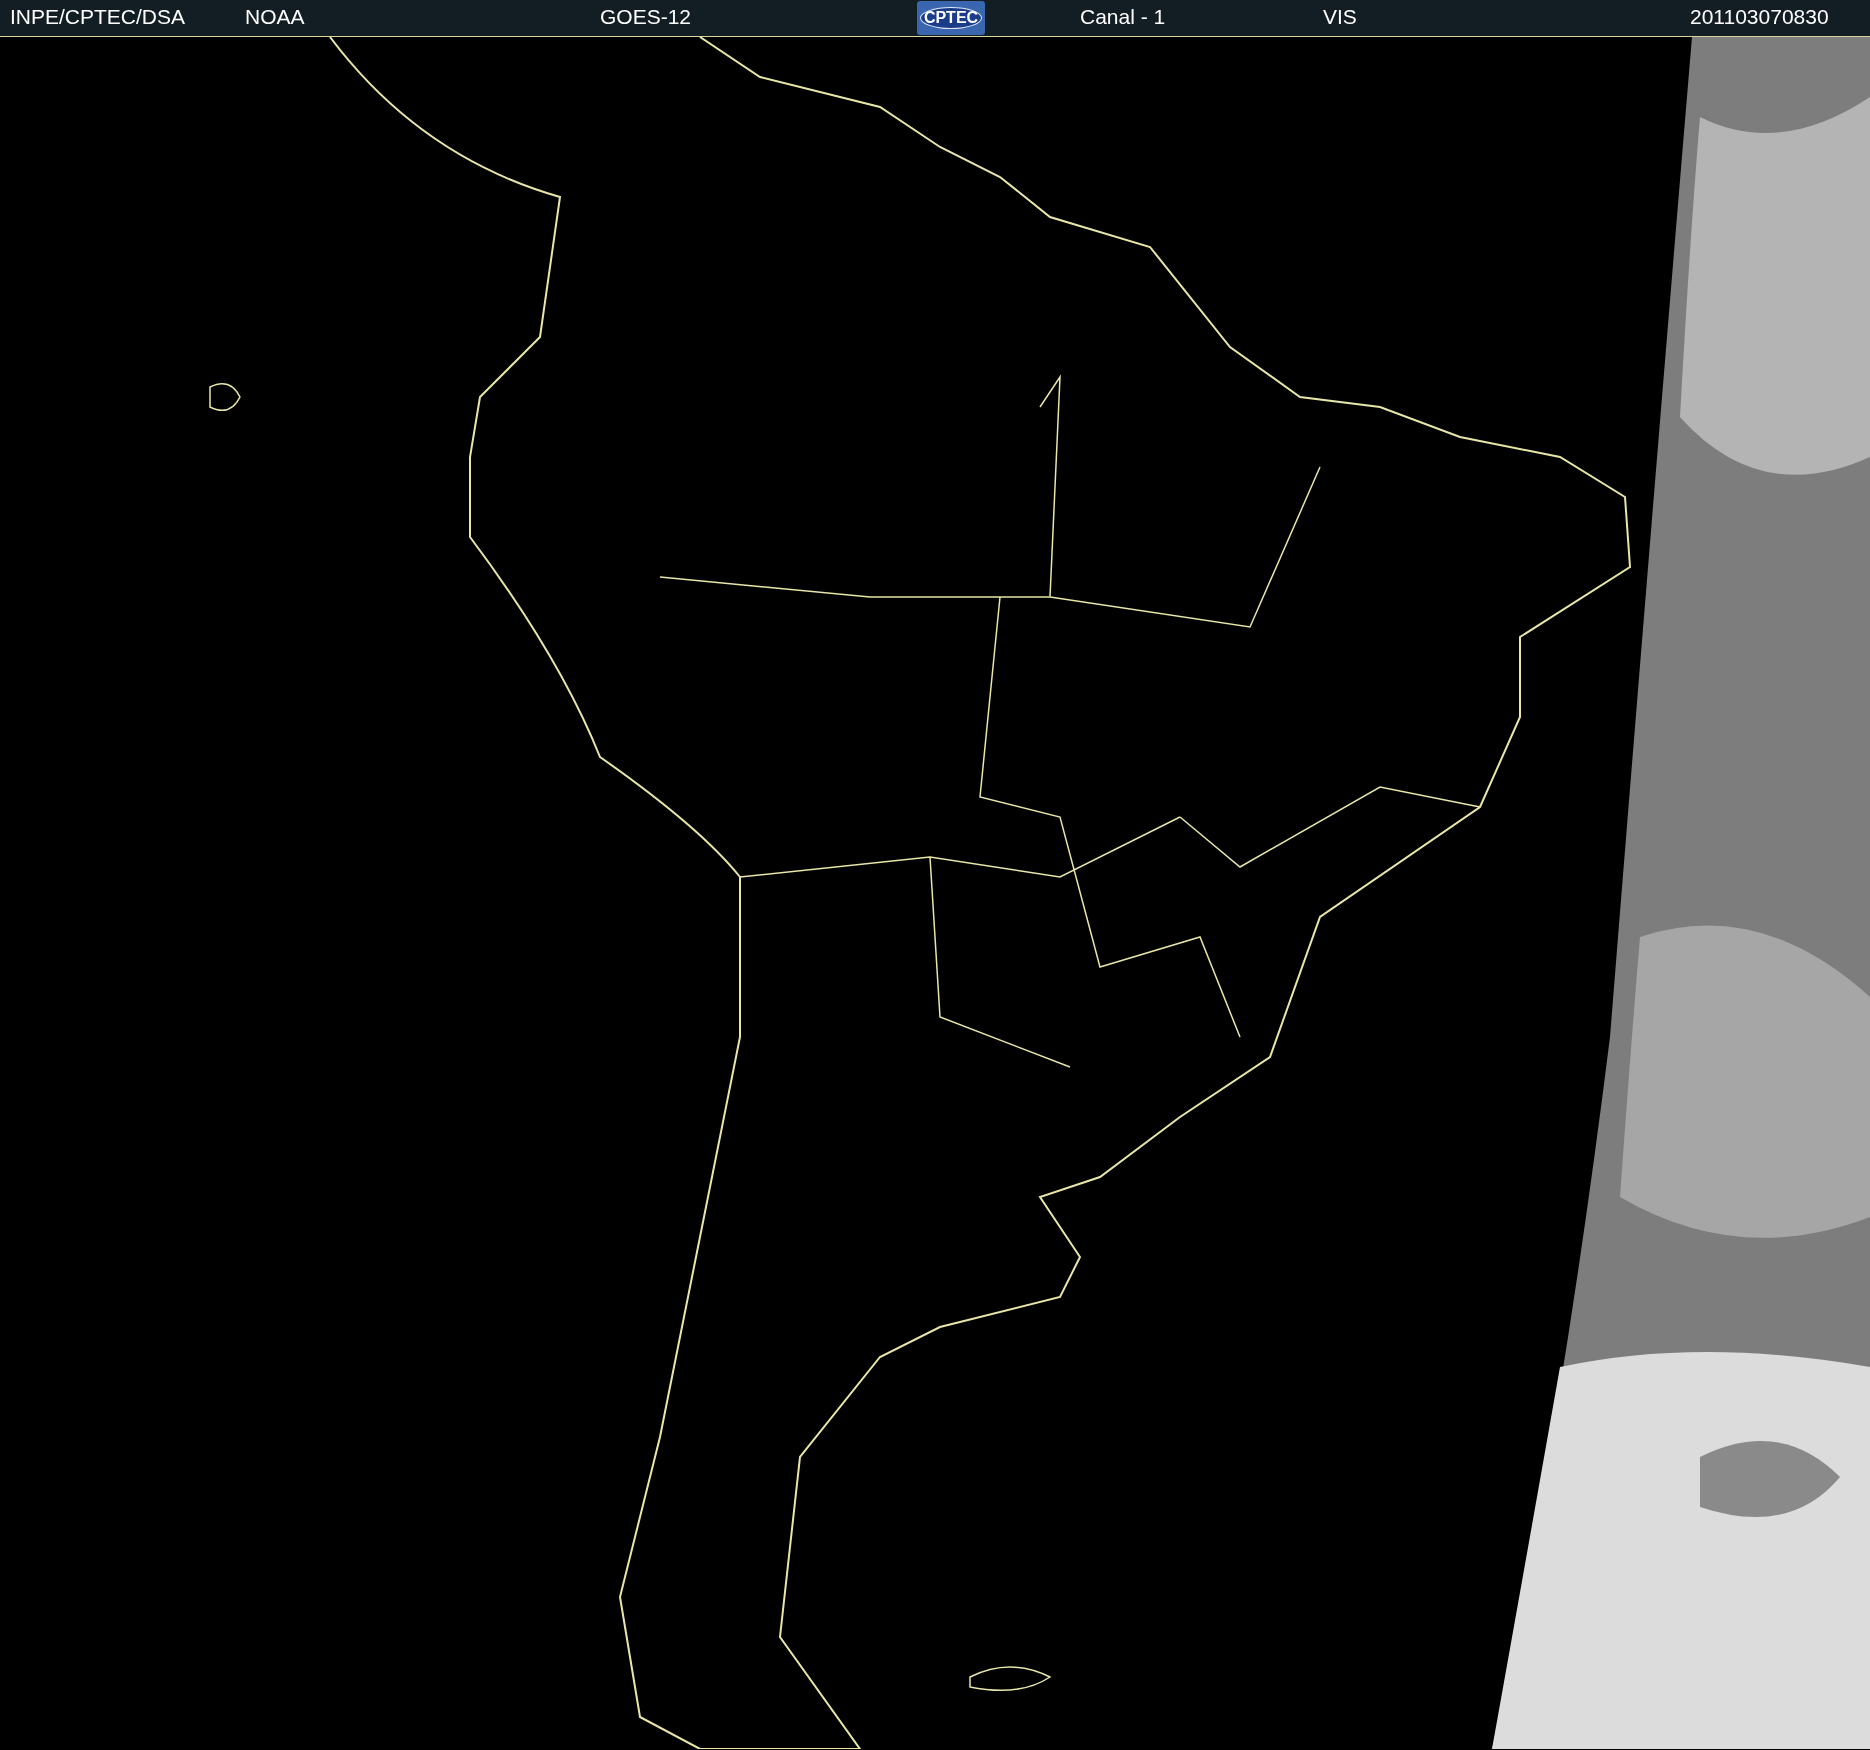 This screenshot has width=1870, height=1750. Describe the element at coordinates (1759, 16) in the screenshot. I see `header-label: 201103070830` at that location.